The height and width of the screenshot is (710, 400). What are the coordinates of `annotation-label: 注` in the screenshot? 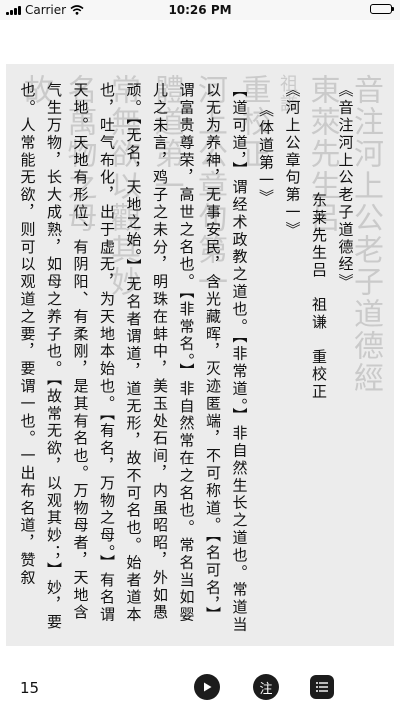 It's located at (266, 689).